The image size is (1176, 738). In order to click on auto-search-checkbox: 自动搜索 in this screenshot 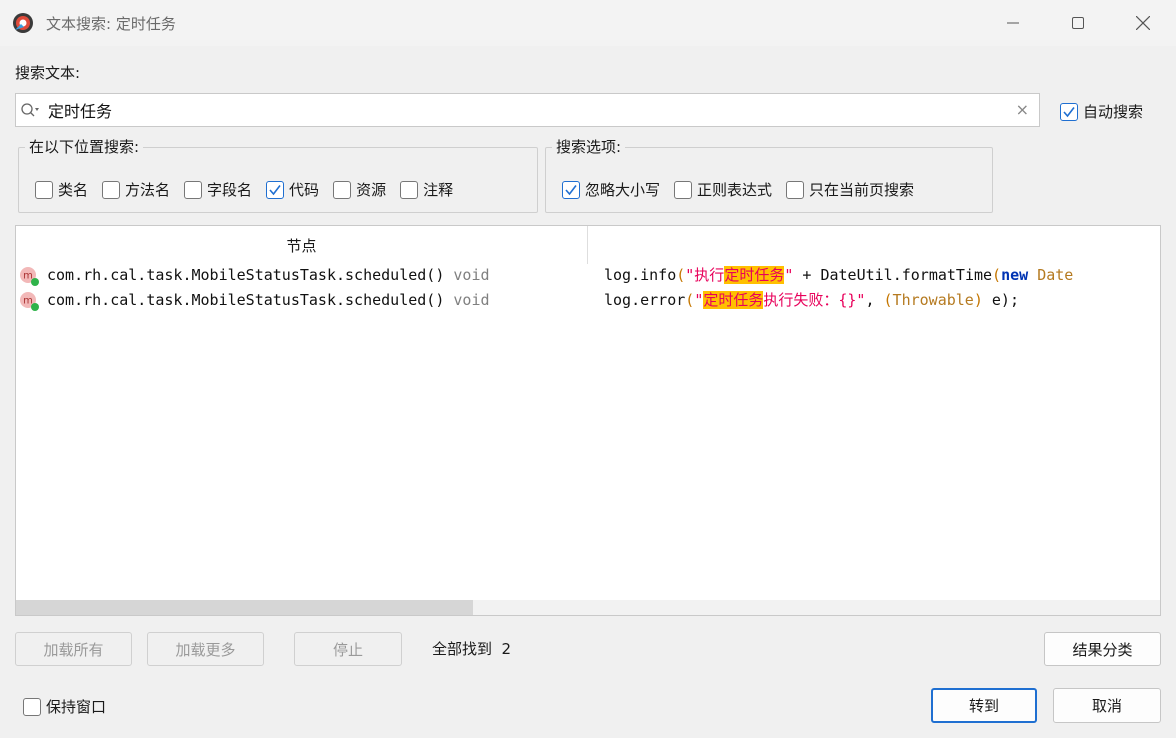, I will do `click(1101, 111)`.